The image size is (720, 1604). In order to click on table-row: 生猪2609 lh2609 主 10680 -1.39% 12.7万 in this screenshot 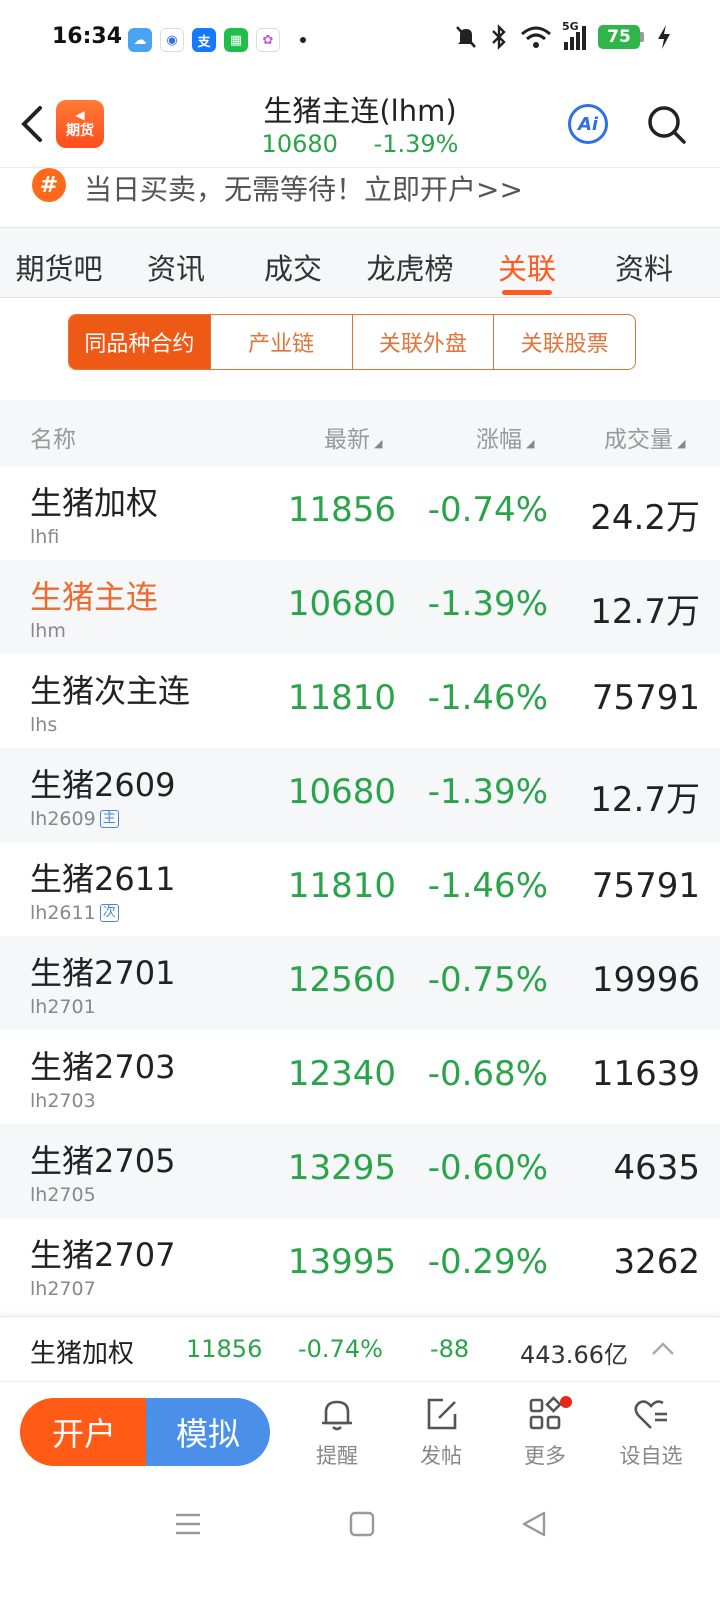, I will do `click(360, 795)`.